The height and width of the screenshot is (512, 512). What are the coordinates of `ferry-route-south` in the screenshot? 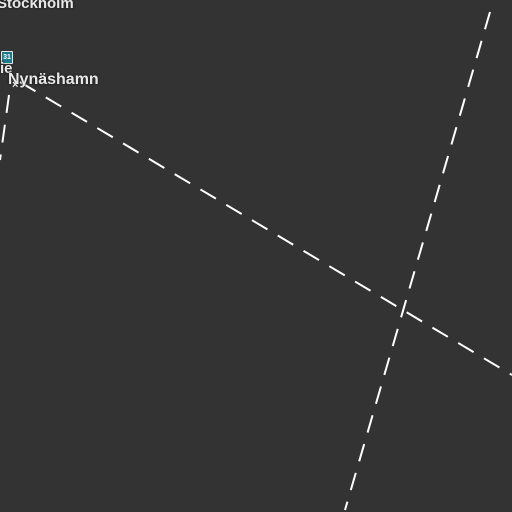 It's located at (5, 127).